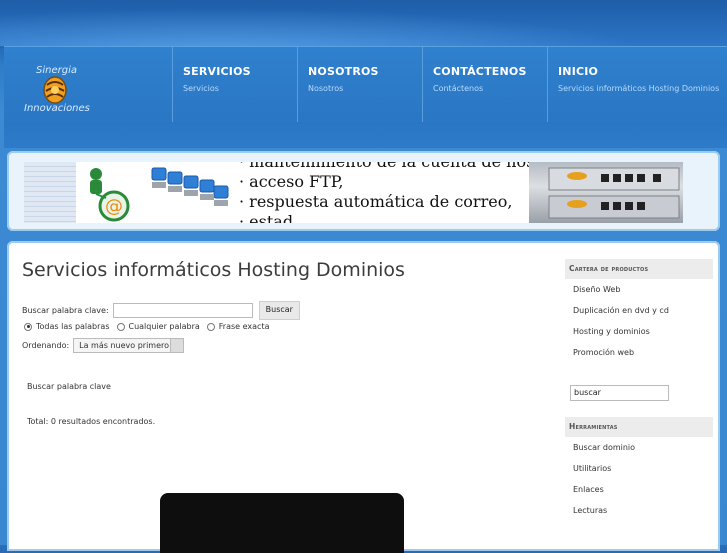 The image size is (727, 553). What do you see at coordinates (639, 447) in the screenshot?
I see `sidebar-item-buscar-dominio: Buscar dominio` at bounding box center [639, 447].